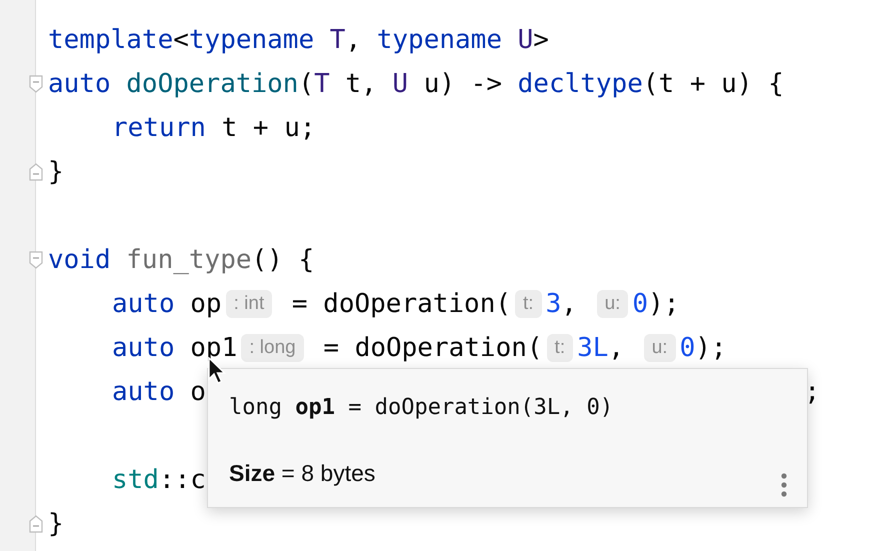 Image resolution: width=874 pixels, height=551 pixels. I want to click on size-text: Size = 8 bytes, so click(302, 473).